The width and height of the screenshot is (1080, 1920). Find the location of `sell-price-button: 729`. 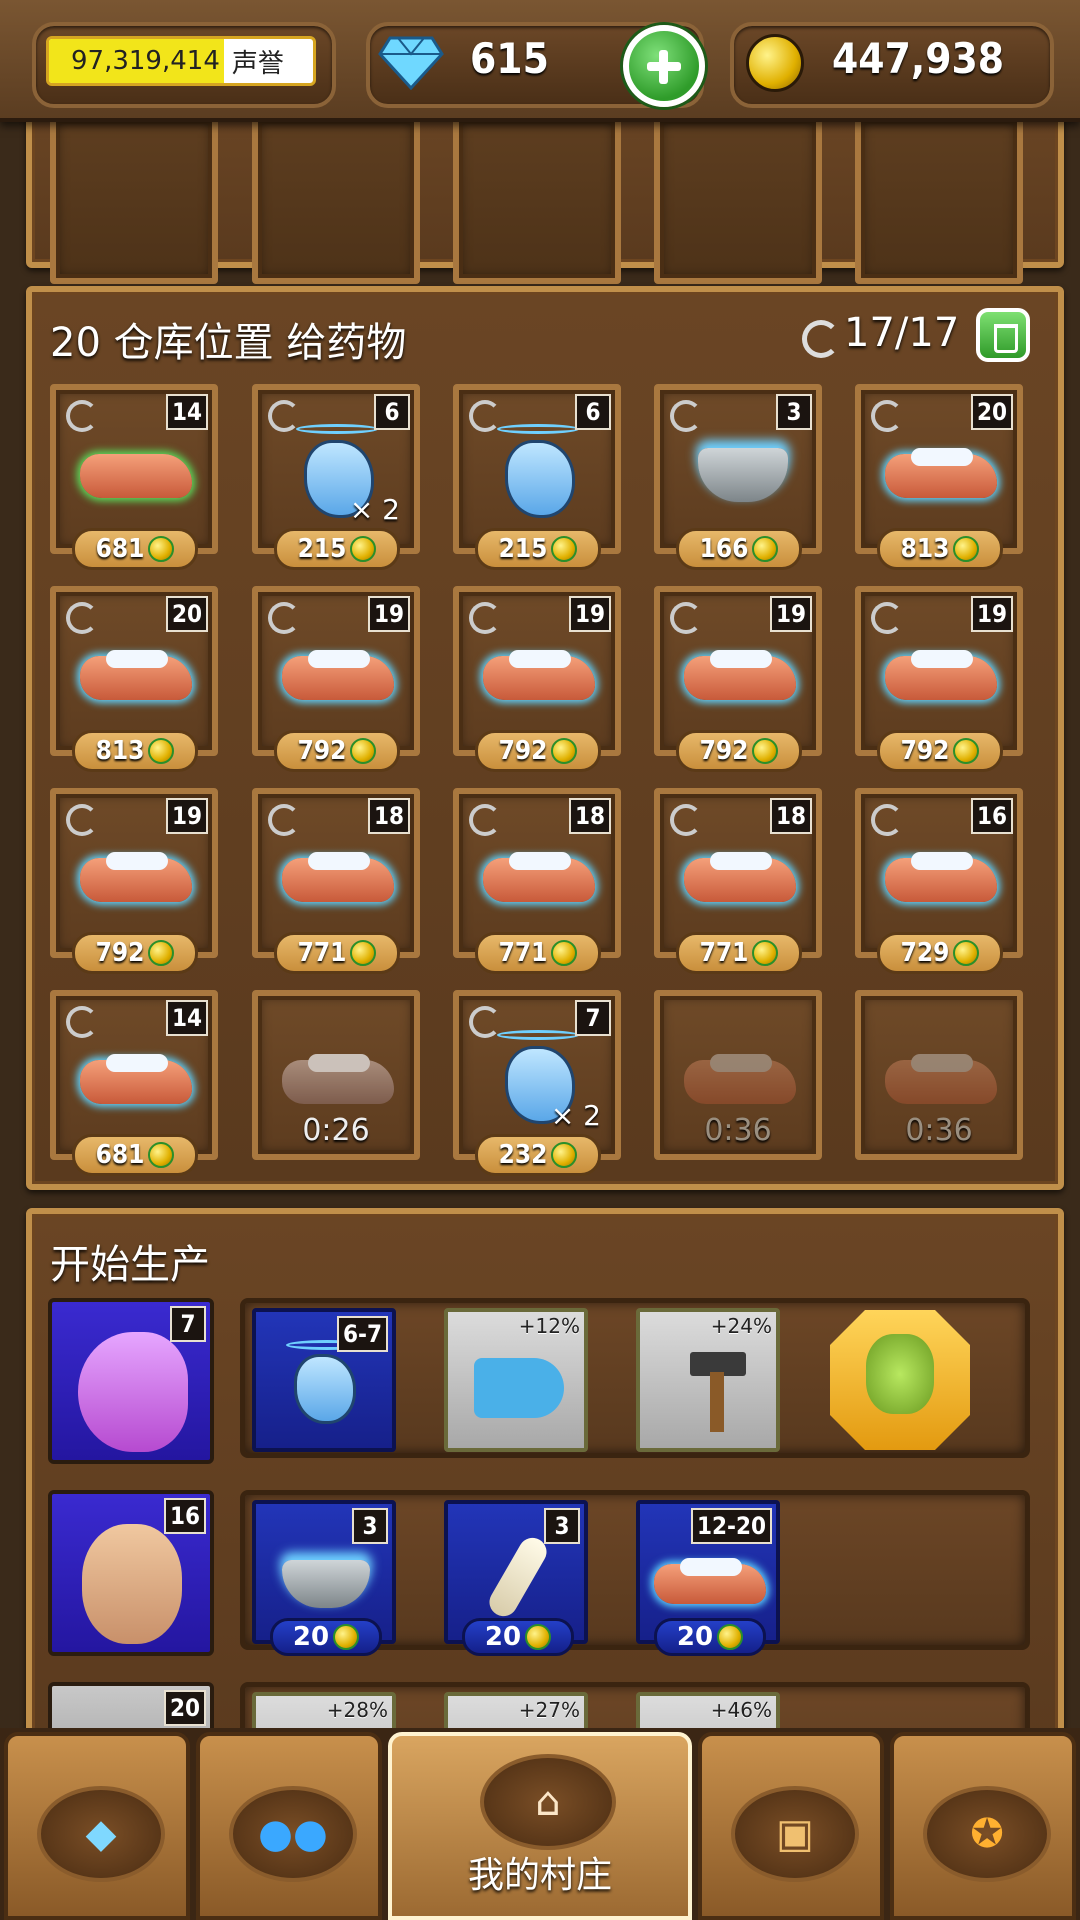

sell-price-button: 729 is located at coordinates (940, 953).